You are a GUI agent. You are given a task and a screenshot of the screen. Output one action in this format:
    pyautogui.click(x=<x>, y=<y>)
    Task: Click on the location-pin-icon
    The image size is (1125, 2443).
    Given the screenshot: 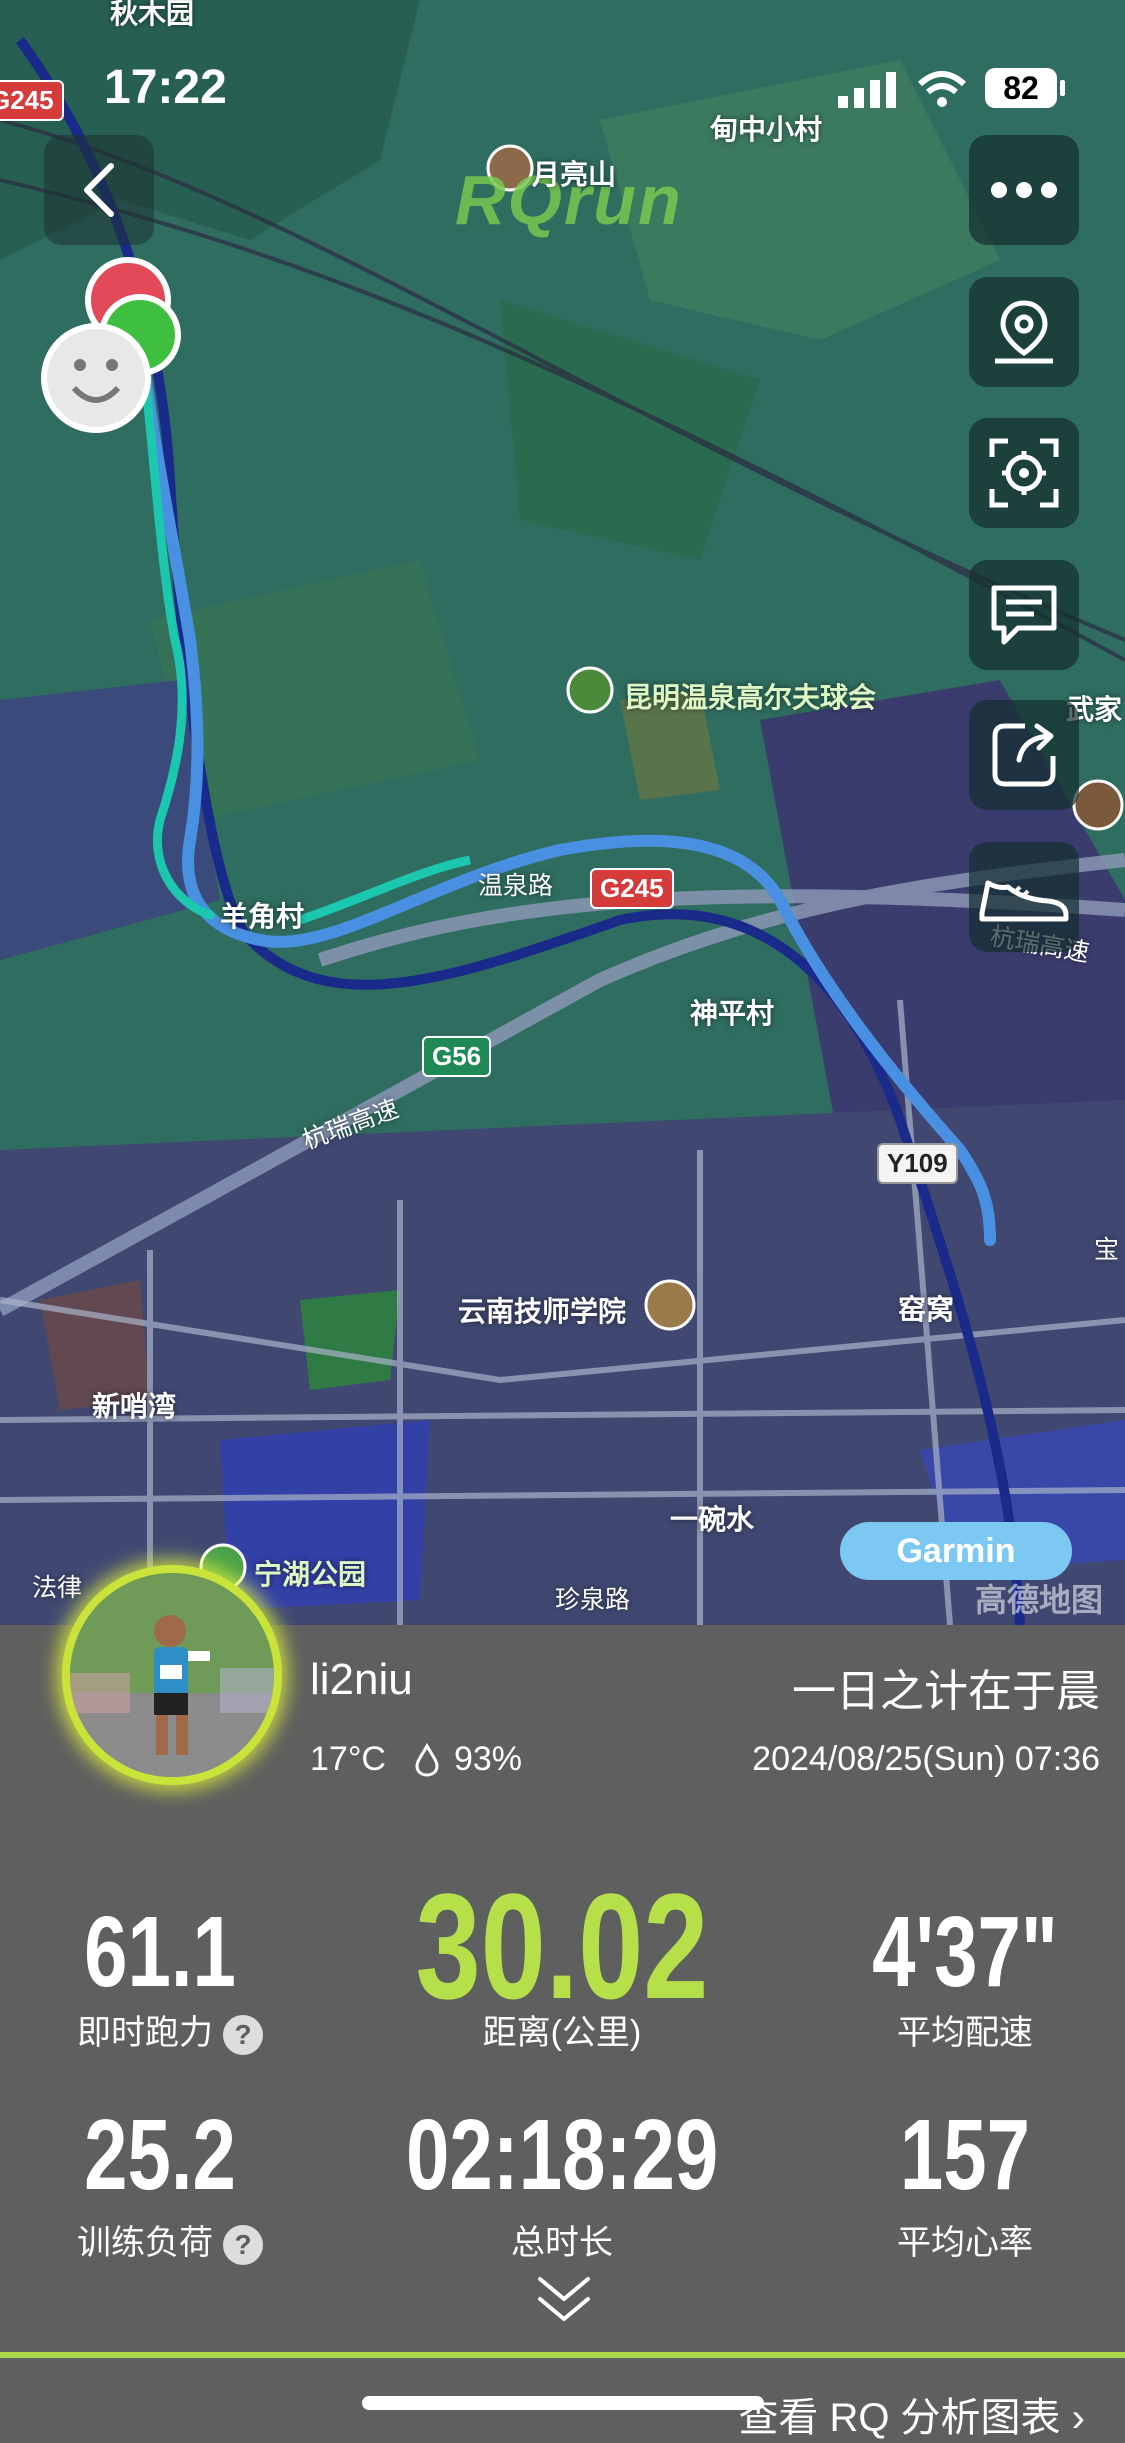 What is the action you would take?
    pyautogui.click(x=1024, y=332)
    